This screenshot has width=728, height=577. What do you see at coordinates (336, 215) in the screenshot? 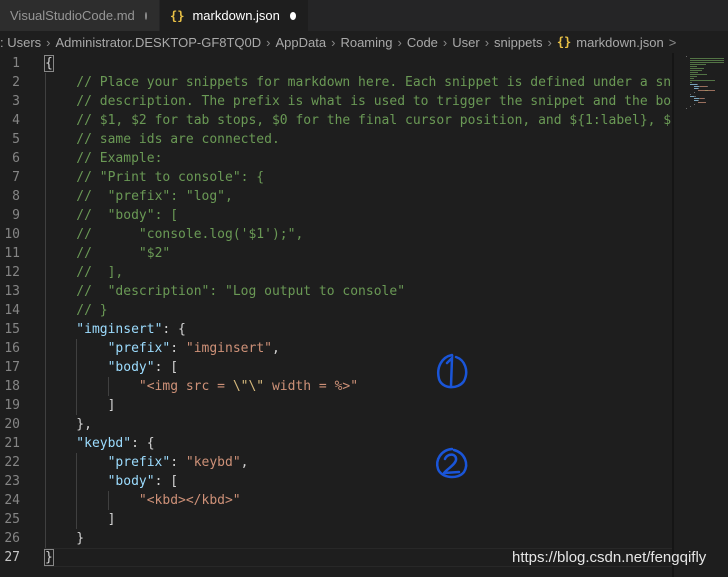
I see `code-line: 9 // "body": [` at bounding box center [336, 215].